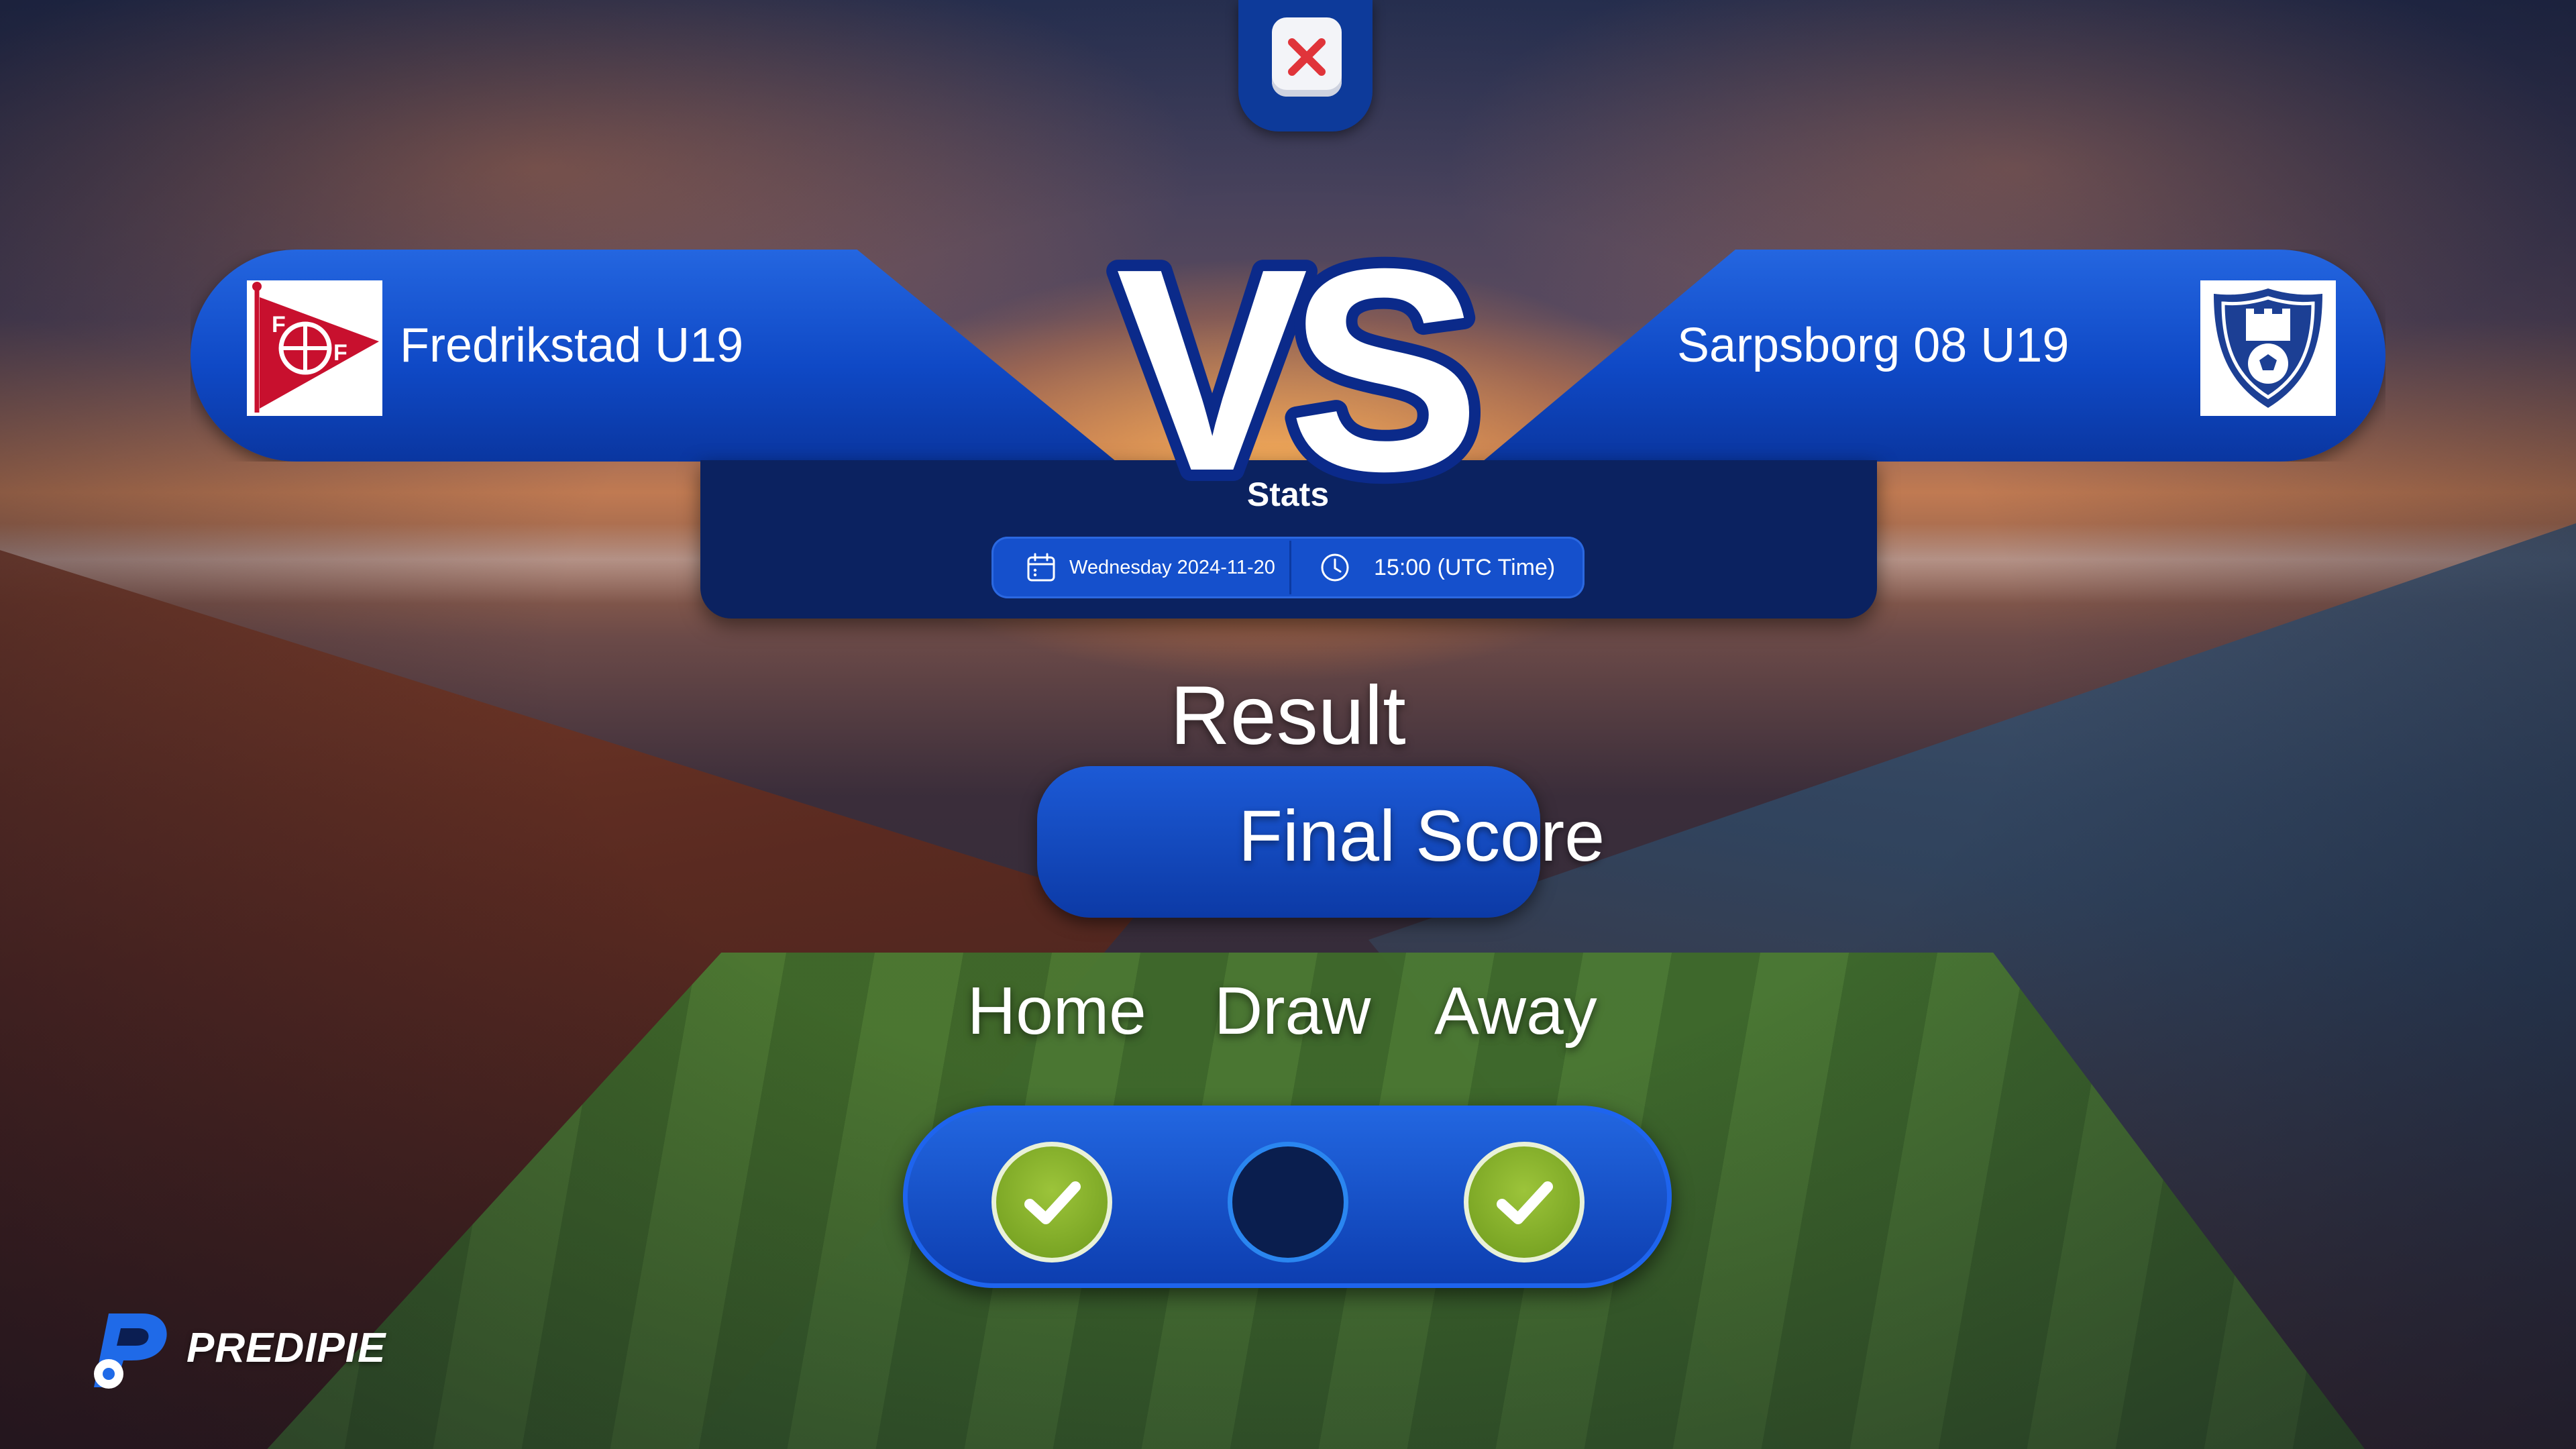 The image size is (2576, 1449). I want to click on outcome-label-draw: Draw, so click(1292, 1011).